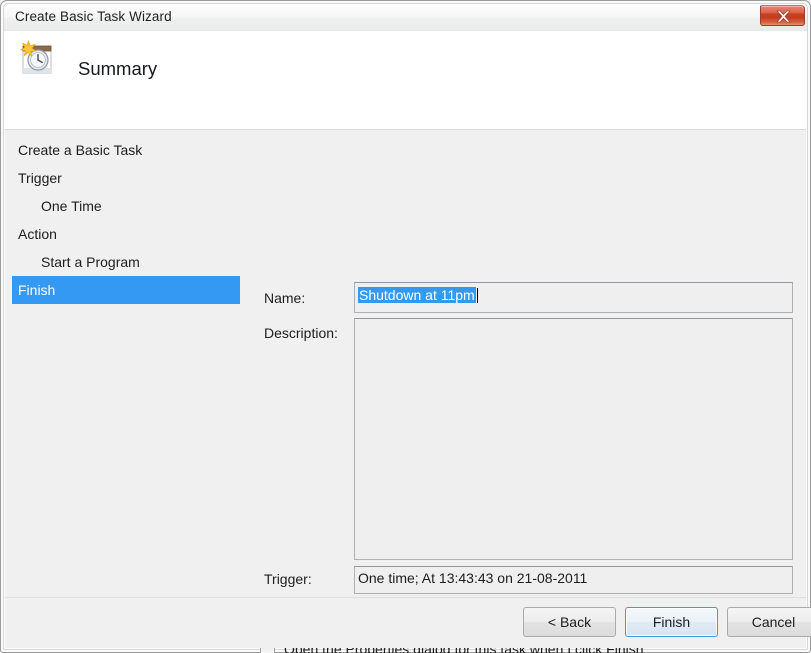 The width and height of the screenshot is (811, 653). Describe the element at coordinates (573, 295) in the screenshot. I see `name-input-content: Shutdown at 11pm` at that location.